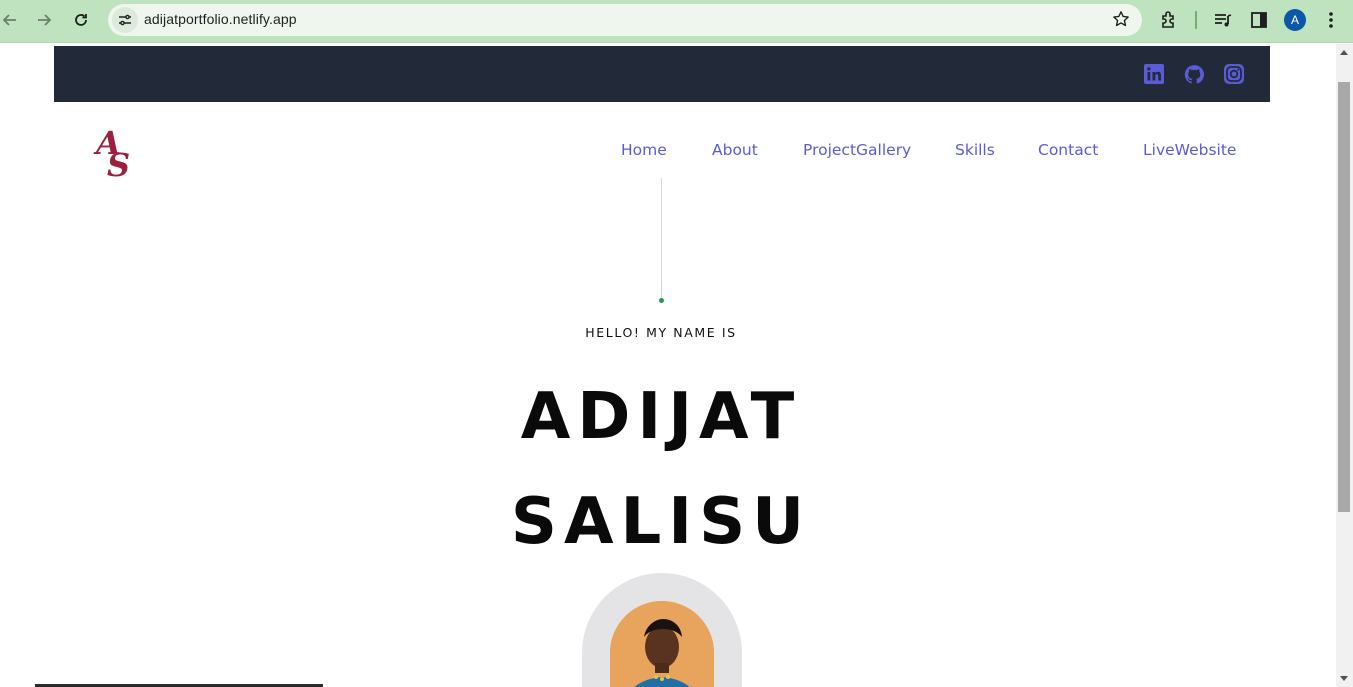 The width and height of the screenshot is (1353, 687). What do you see at coordinates (1196, 20) in the screenshot?
I see `toolbar-divider` at bounding box center [1196, 20].